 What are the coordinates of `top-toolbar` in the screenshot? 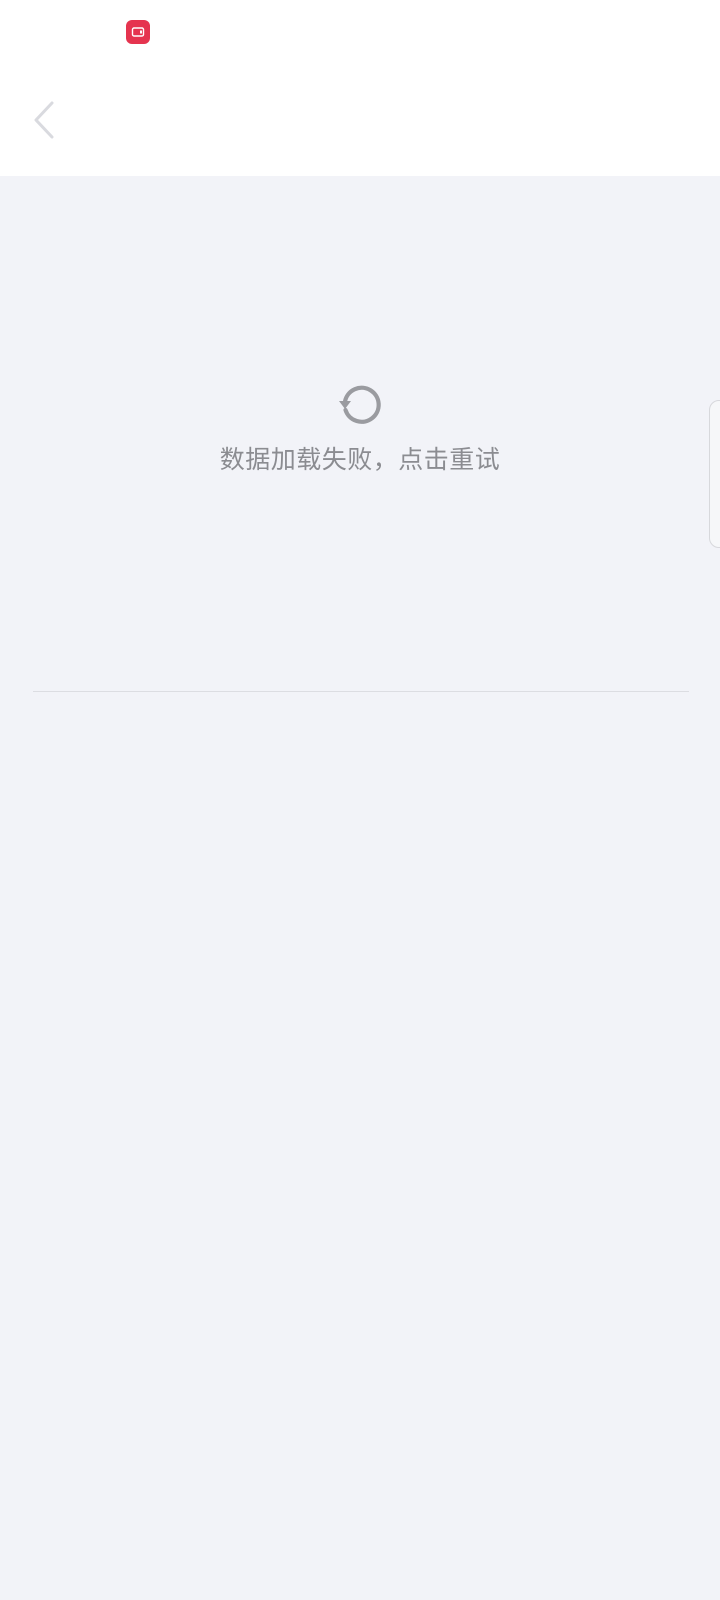 It's located at (360, 120).